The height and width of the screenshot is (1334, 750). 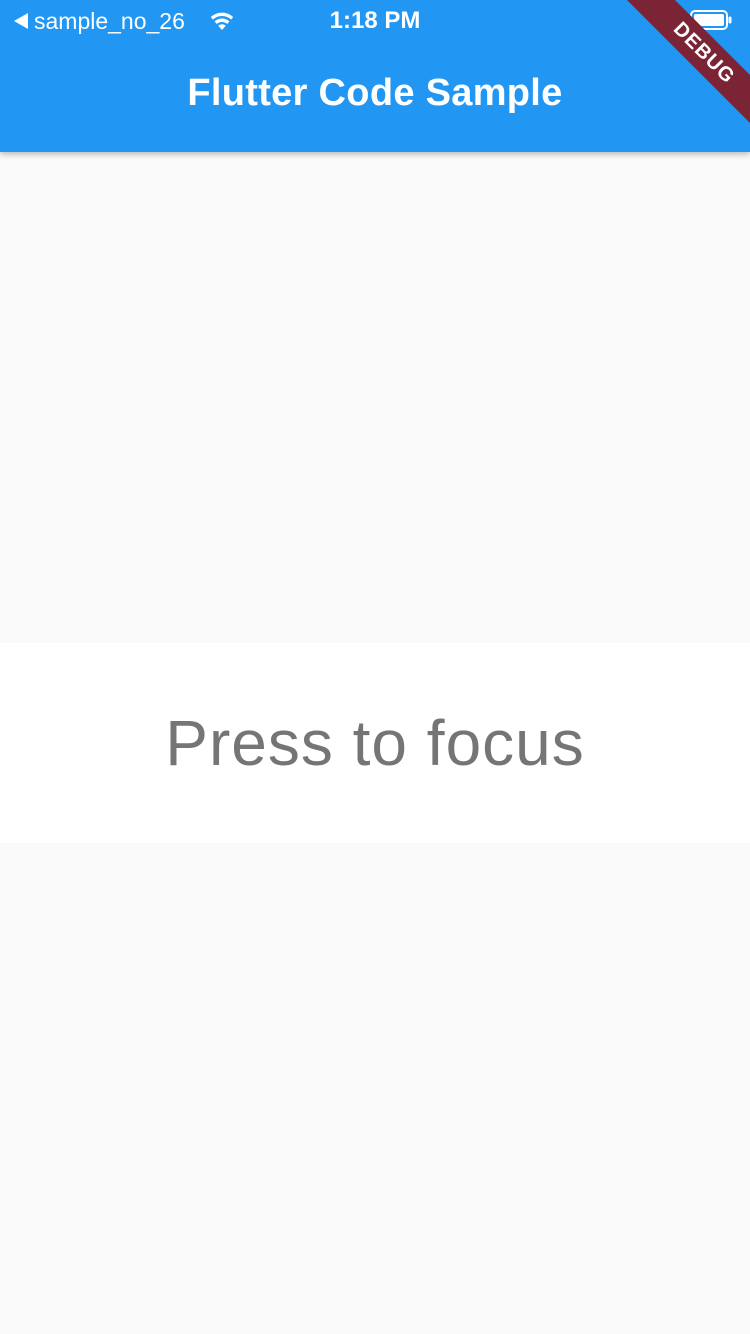 I want to click on app-bar: sample_no_26 1:18 PM Flutter Code Sample, so click(x=375, y=76).